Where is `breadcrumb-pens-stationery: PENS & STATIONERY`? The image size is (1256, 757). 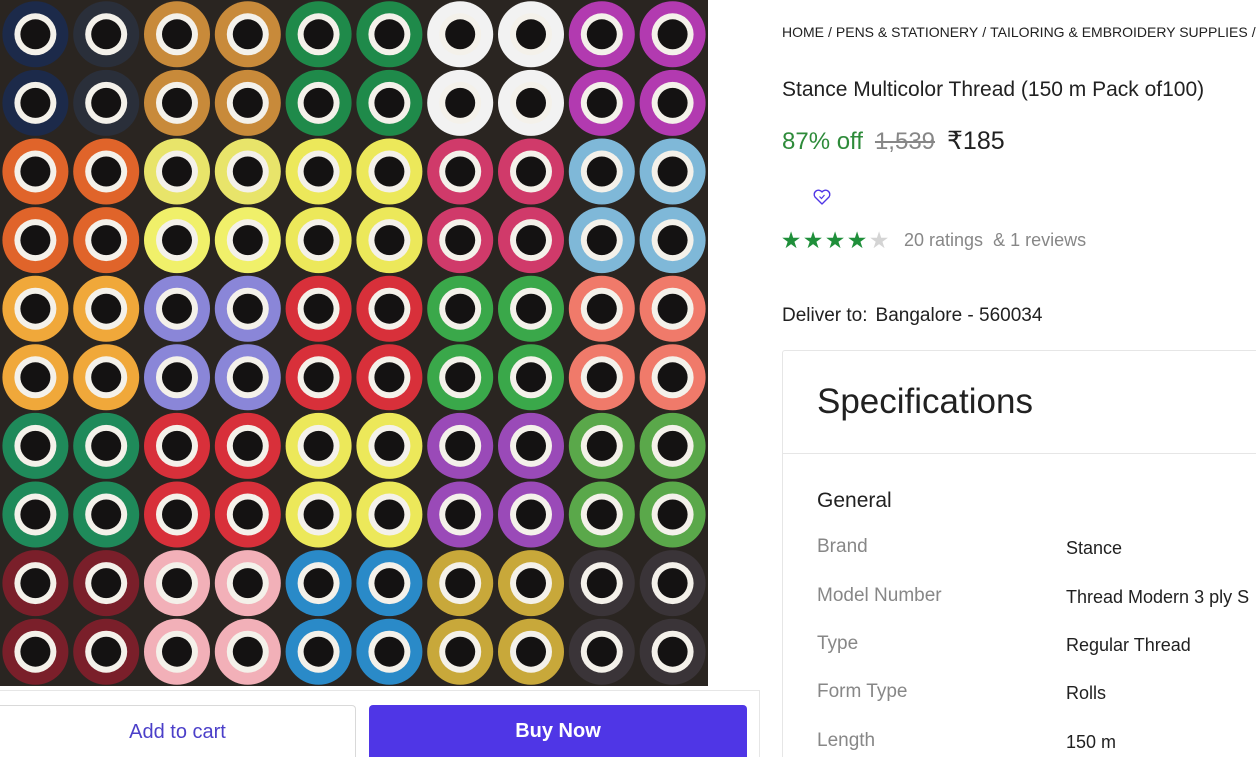 breadcrumb-pens-stationery: PENS & STATIONERY is located at coordinates (907, 32).